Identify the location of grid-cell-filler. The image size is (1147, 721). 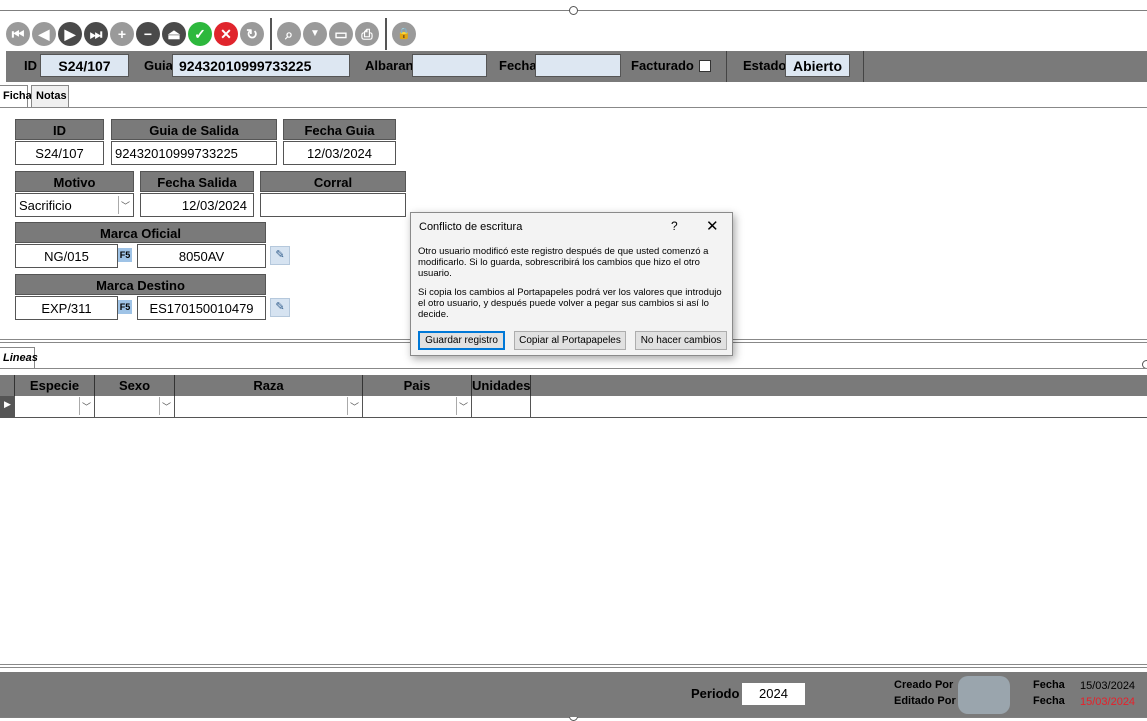
(839, 407).